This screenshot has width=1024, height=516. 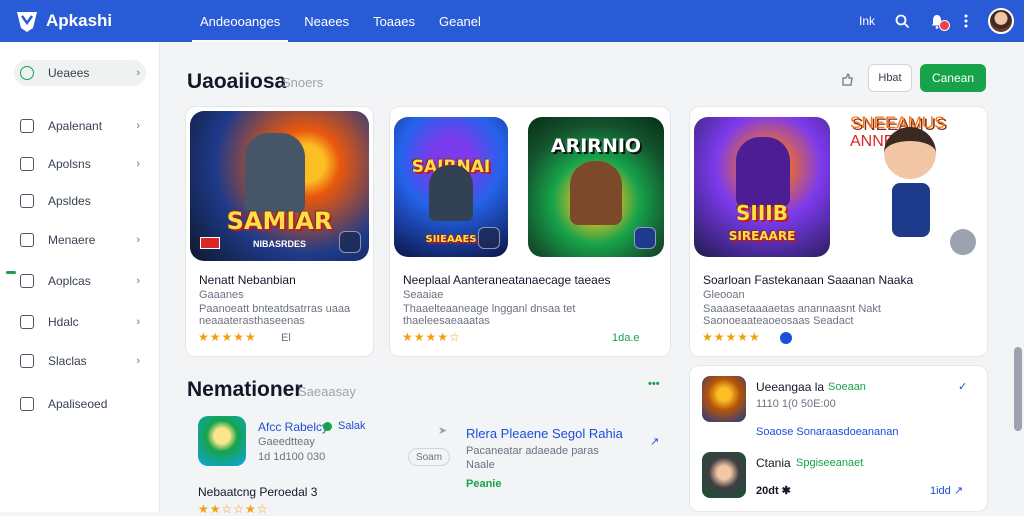 What do you see at coordinates (80, 404) in the screenshot?
I see `sidebar-item-8: Apaliseoed` at bounding box center [80, 404].